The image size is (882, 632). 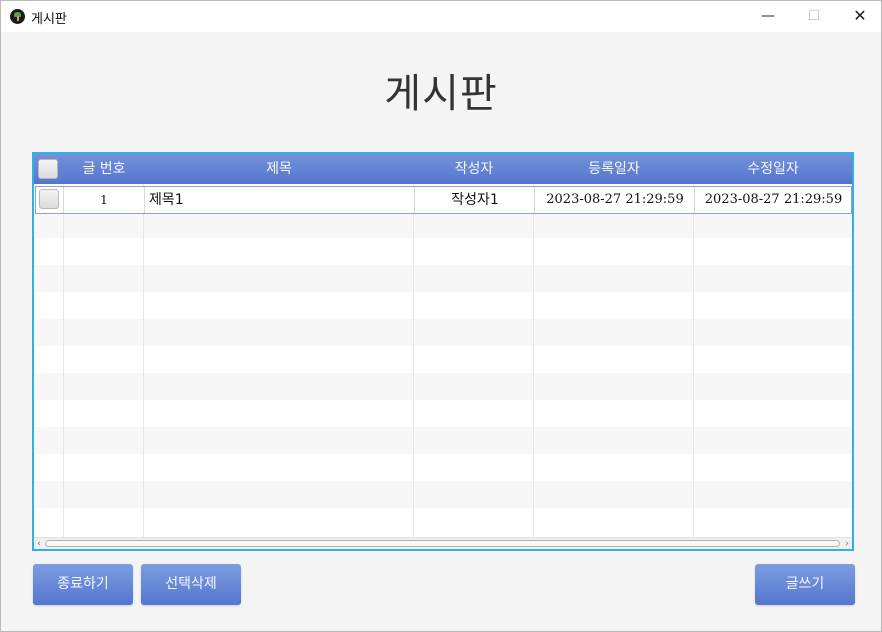 I want to click on scrollbar-thumb, so click(x=442, y=543).